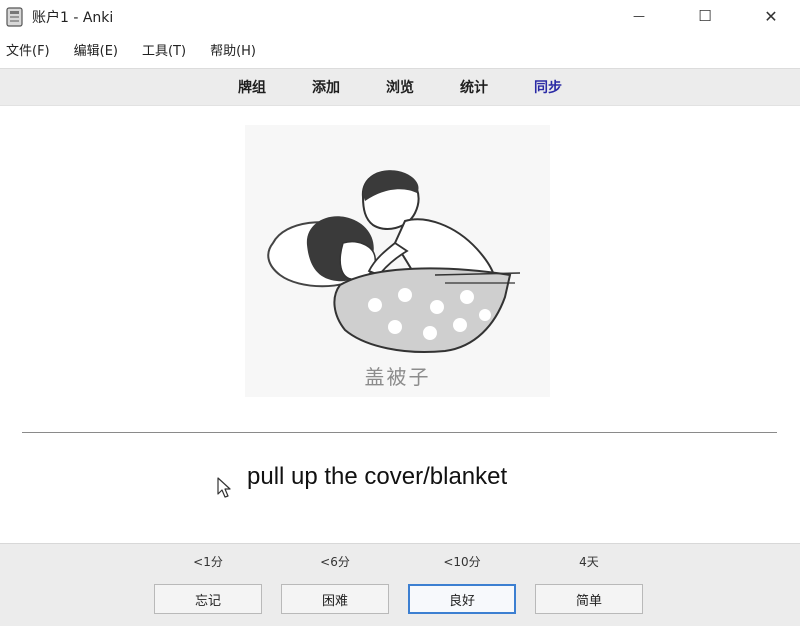 This screenshot has width=800, height=626. Describe the element at coordinates (548, 87) in the screenshot. I see `toolbar-sync-link: 同步` at that location.